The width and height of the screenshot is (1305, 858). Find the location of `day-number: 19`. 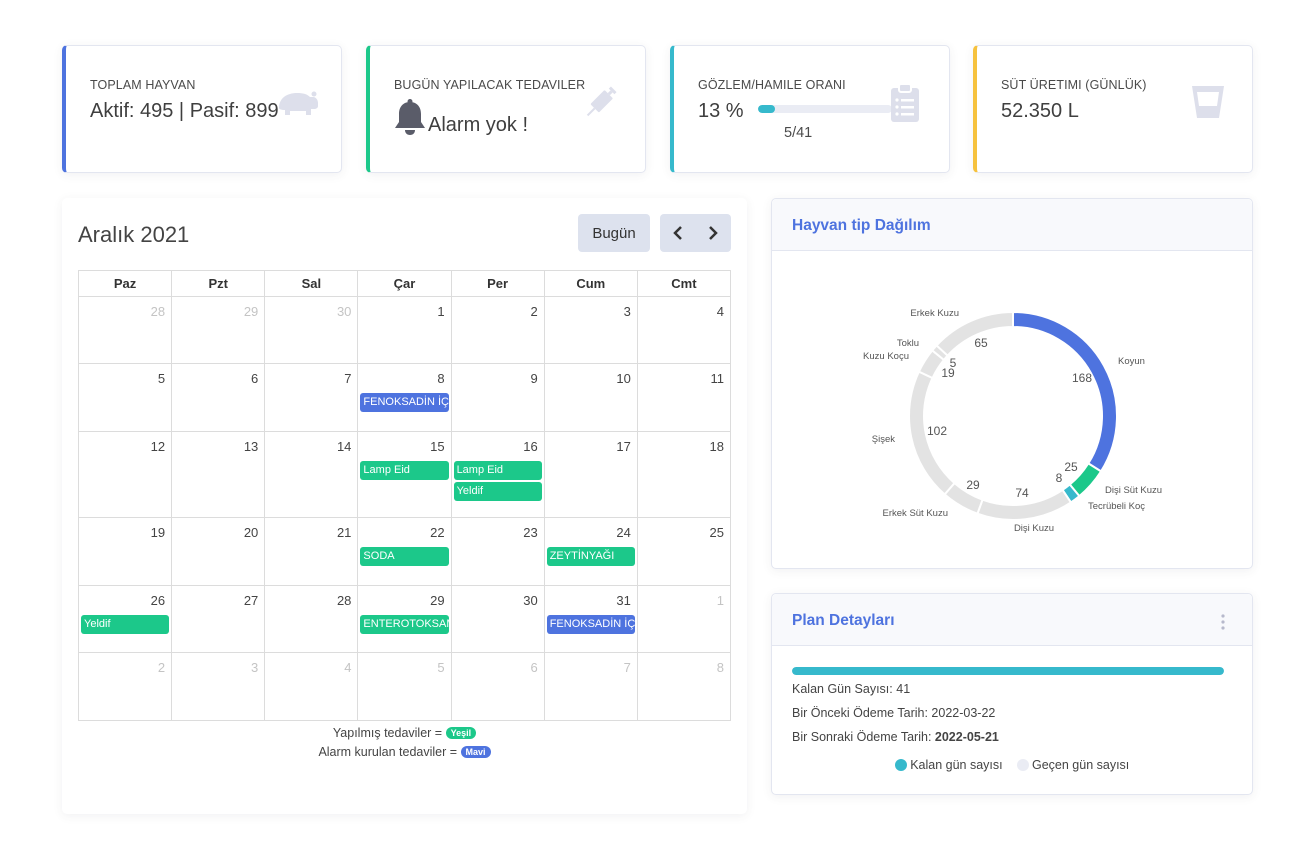

day-number: 19 is located at coordinates (158, 532).